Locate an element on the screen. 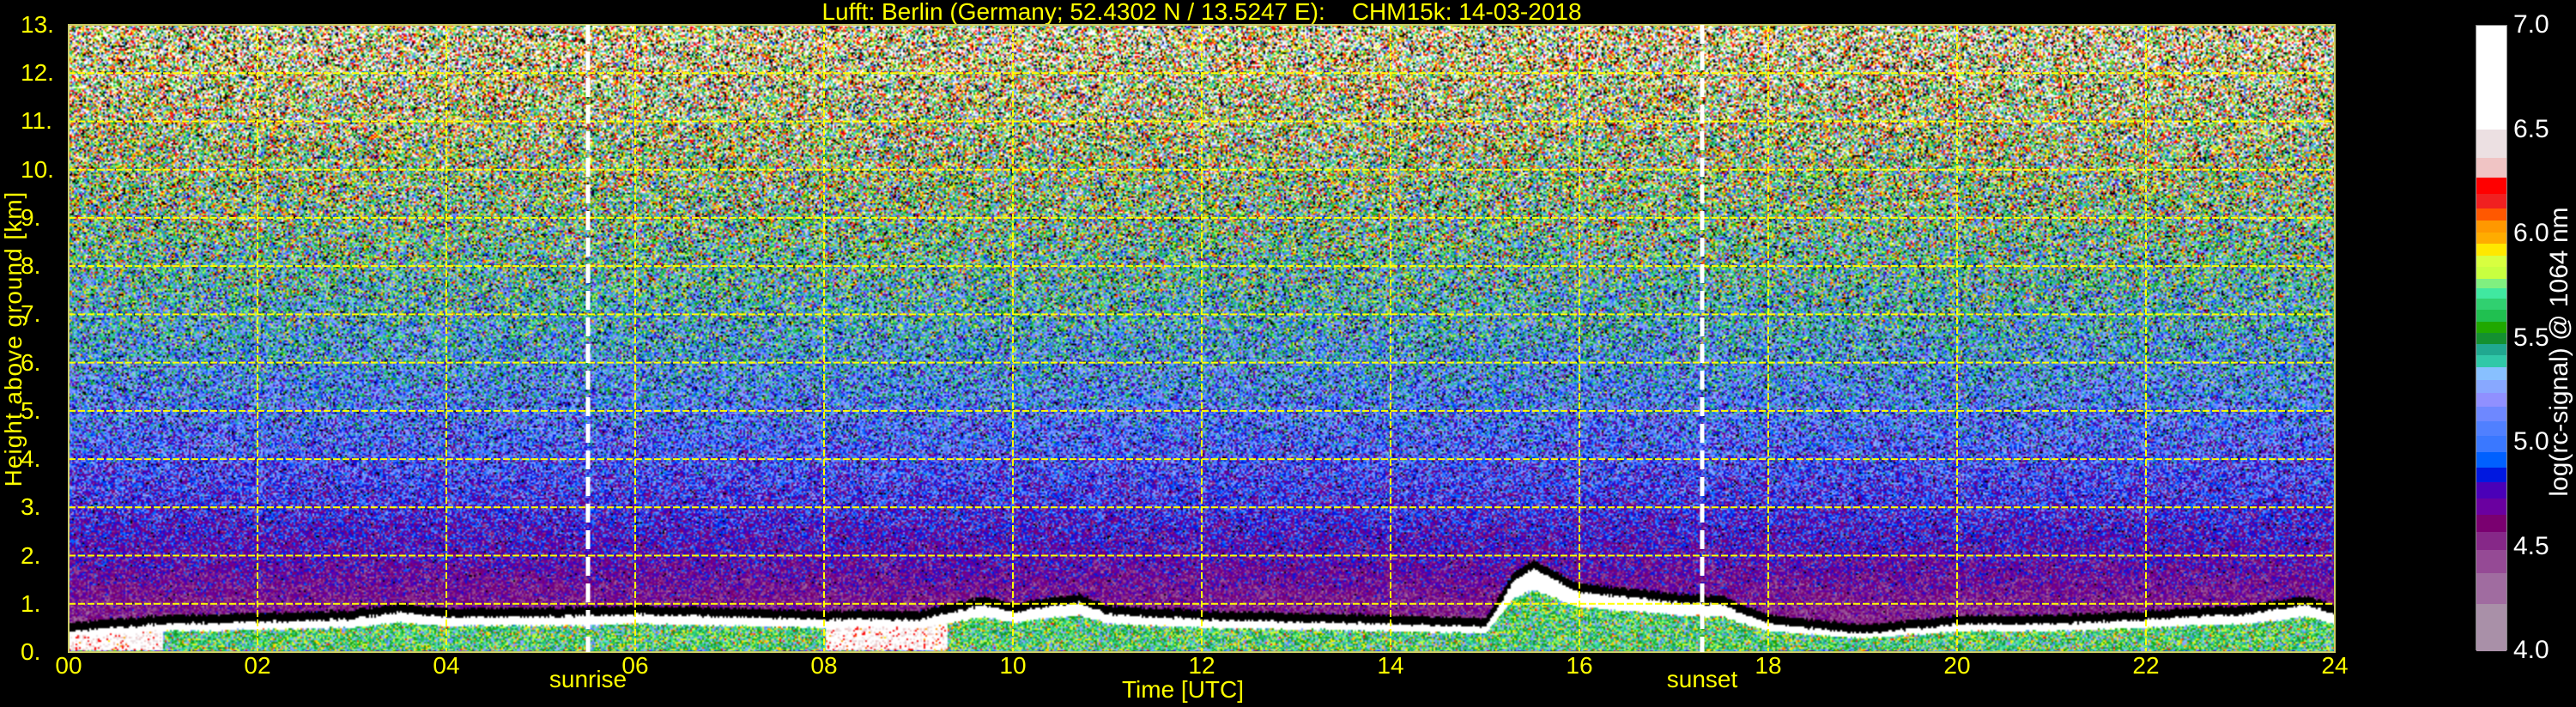 The image size is (2576, 707). colorbar-tick-label: 5.0 is located at coordinates (2531, 442).